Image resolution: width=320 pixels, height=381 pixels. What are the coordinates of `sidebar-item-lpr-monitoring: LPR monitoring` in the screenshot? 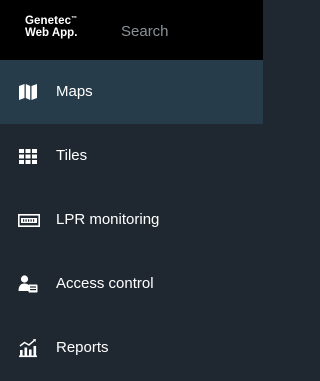 It's located at (131, 220).